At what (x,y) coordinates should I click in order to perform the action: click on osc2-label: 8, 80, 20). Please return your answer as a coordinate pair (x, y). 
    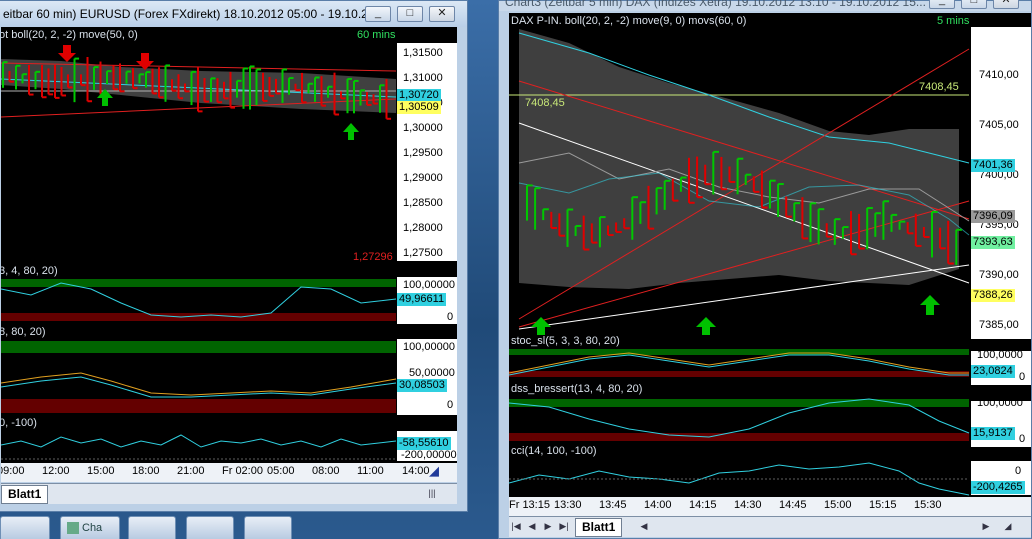
    Looking at the image, I should click on (23, 332).